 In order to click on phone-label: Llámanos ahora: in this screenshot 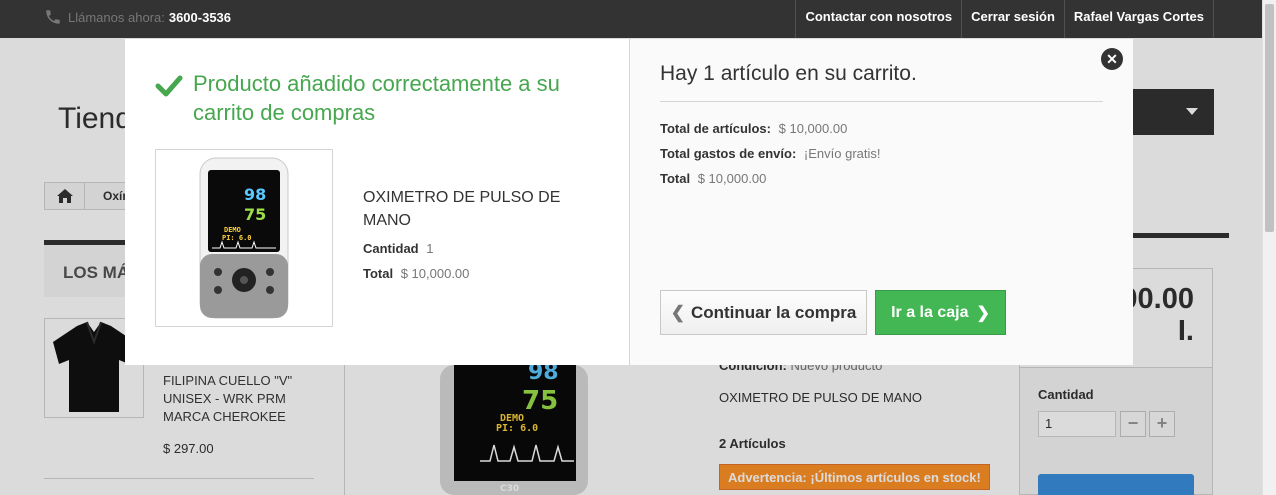, I will do `click(116, 17)`.